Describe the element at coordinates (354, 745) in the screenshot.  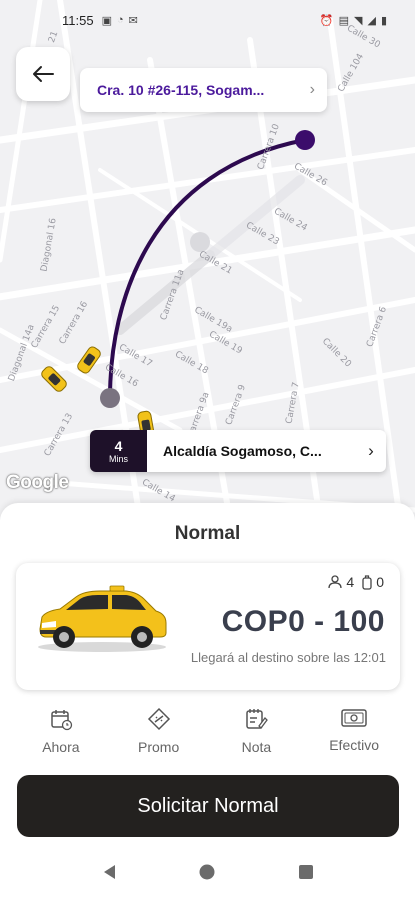
I see `option-label: Efectivo` at that location.